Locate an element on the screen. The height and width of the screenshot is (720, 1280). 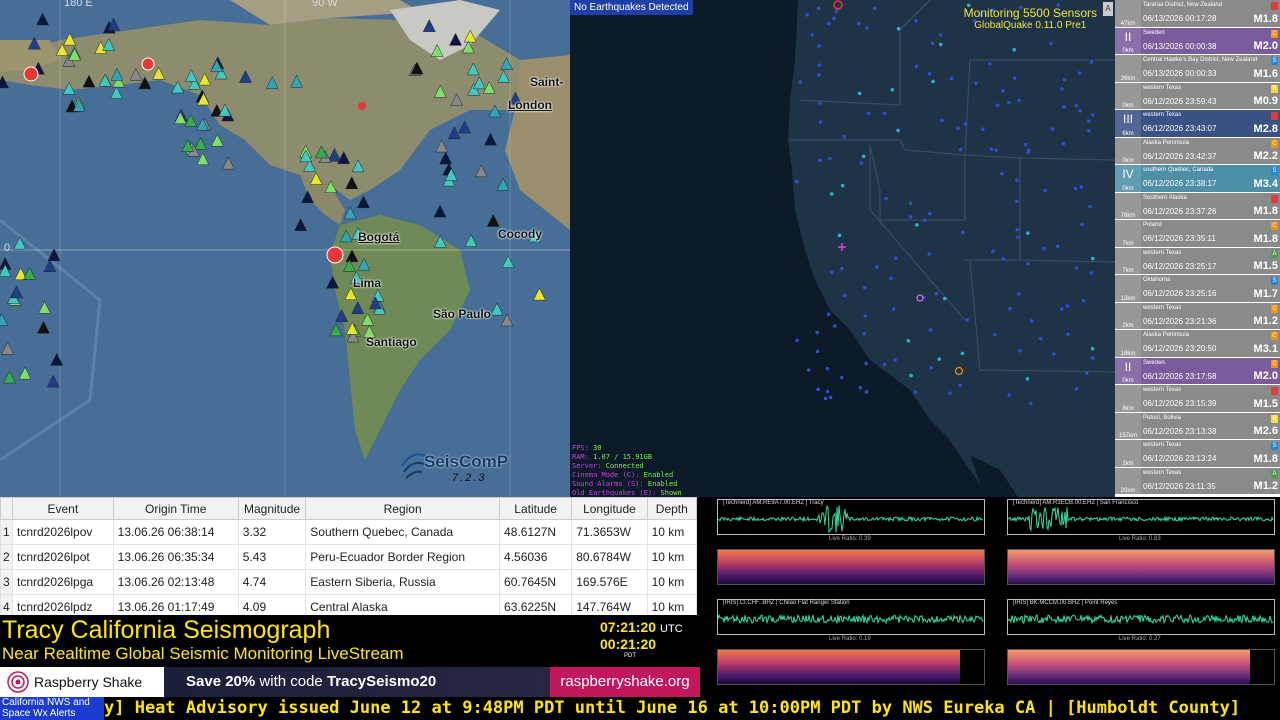
table-column-header: Longitude is located at coordinates (609, 508).